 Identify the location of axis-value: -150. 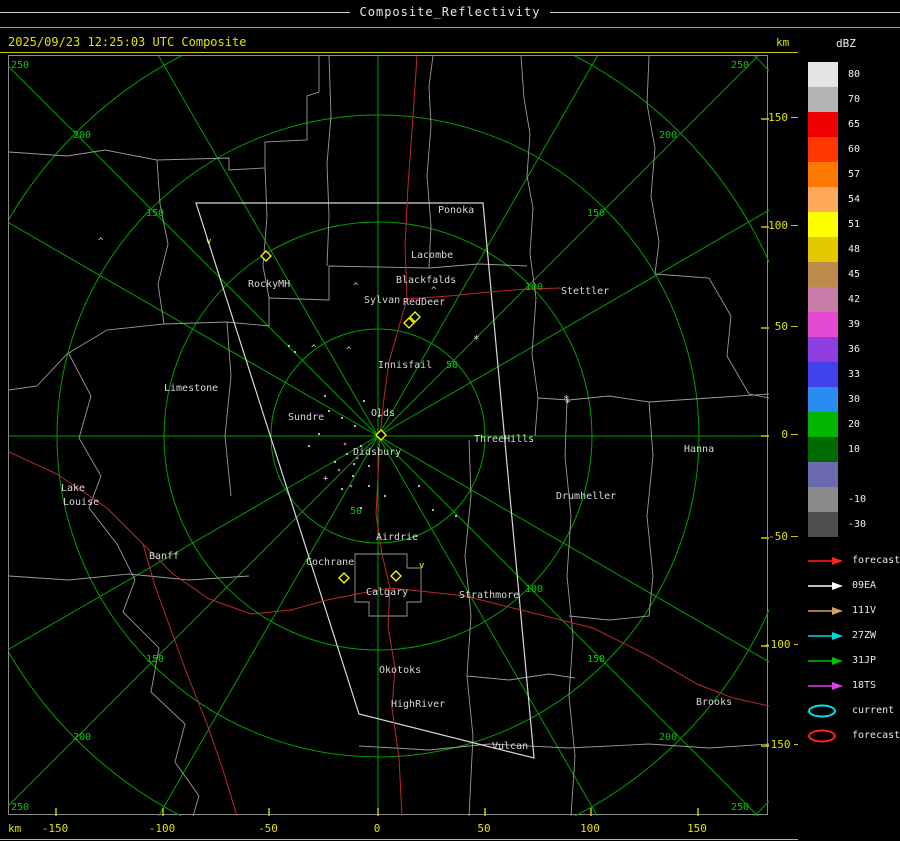
(777, 744).